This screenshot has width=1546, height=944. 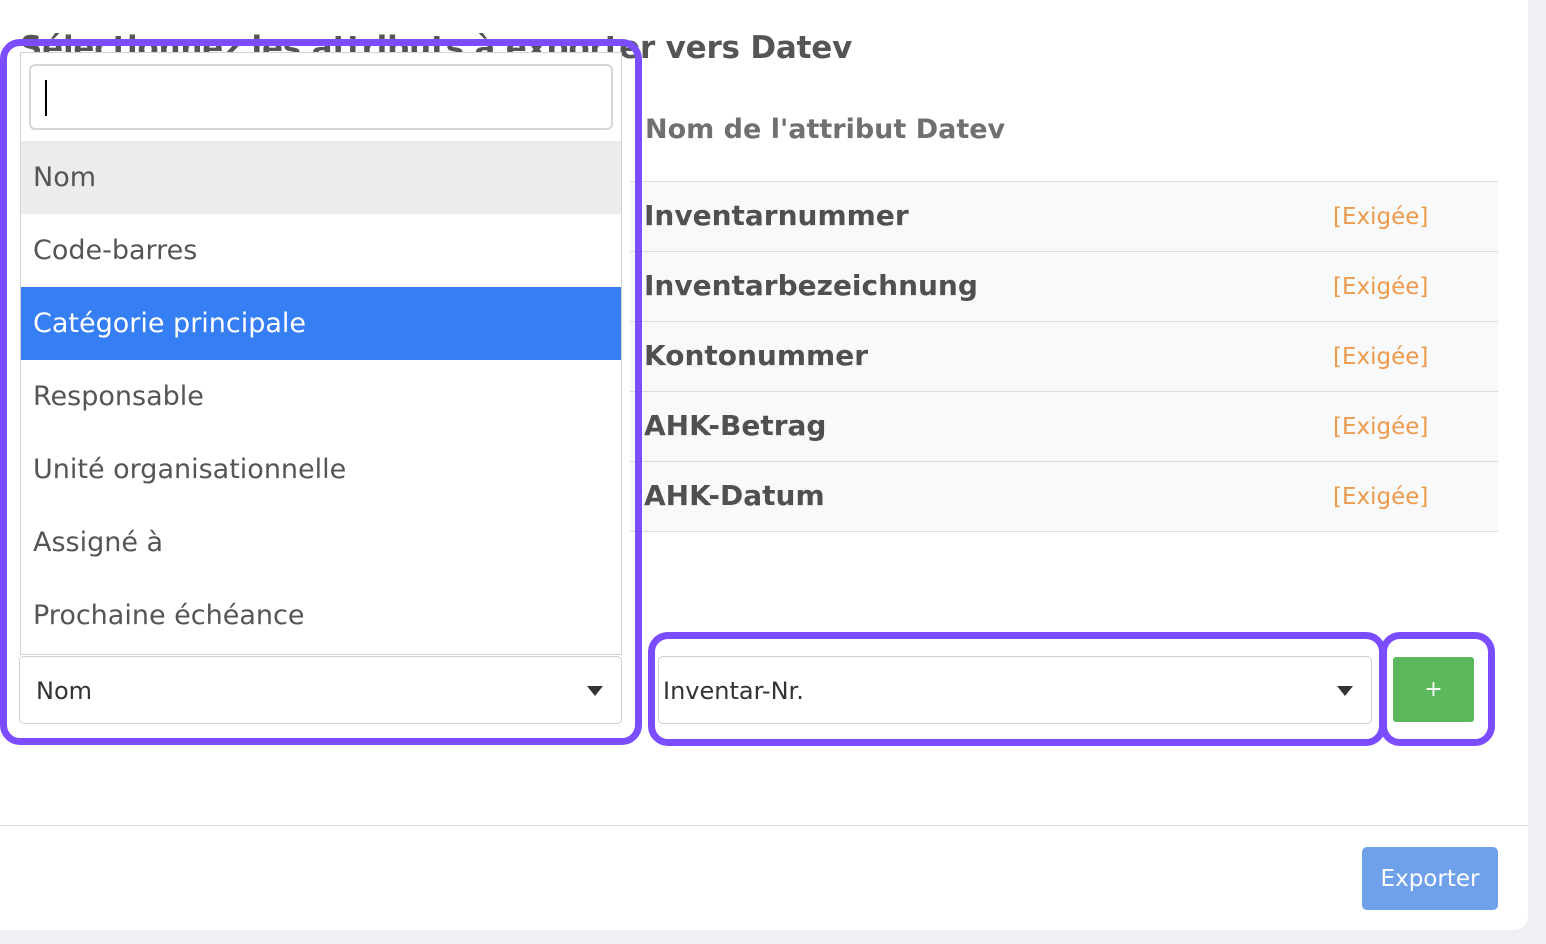 What do you see at coordinates (1015, 690) in the screenshot?
I see `datev-attribute-select: Inventar-Nr.` at bounding box center [1015, 690].